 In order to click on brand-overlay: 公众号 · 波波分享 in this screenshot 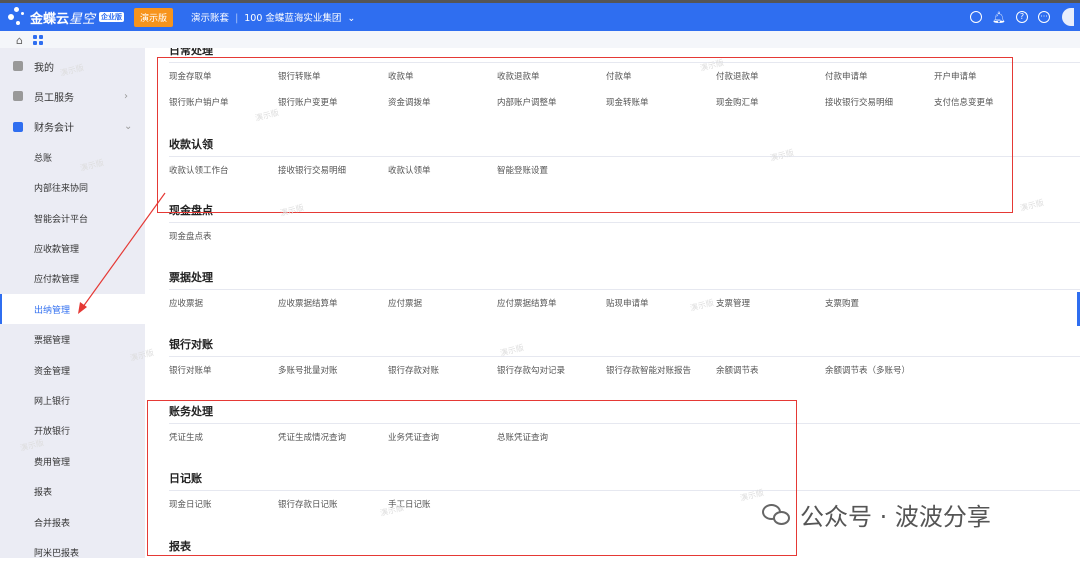, I will do `click(876, 514)`.